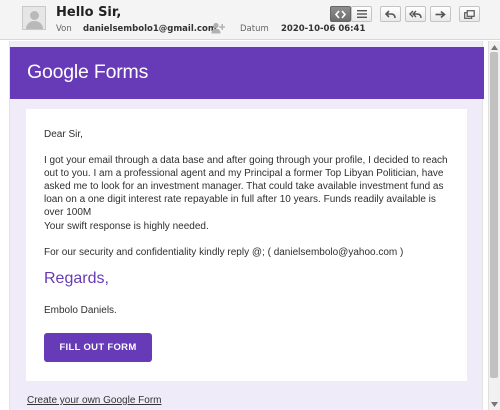  Describe the element at coordinates (218, 28) in the screenshot. I see `add-contact-icon` at that location.